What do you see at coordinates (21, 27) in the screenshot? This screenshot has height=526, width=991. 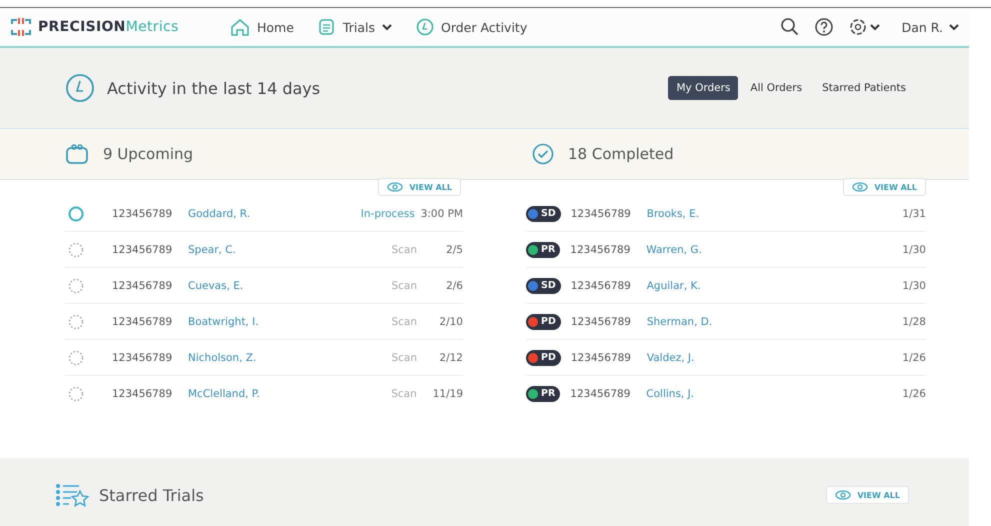 I see `logo-icon` at bounding box center [21, 27].